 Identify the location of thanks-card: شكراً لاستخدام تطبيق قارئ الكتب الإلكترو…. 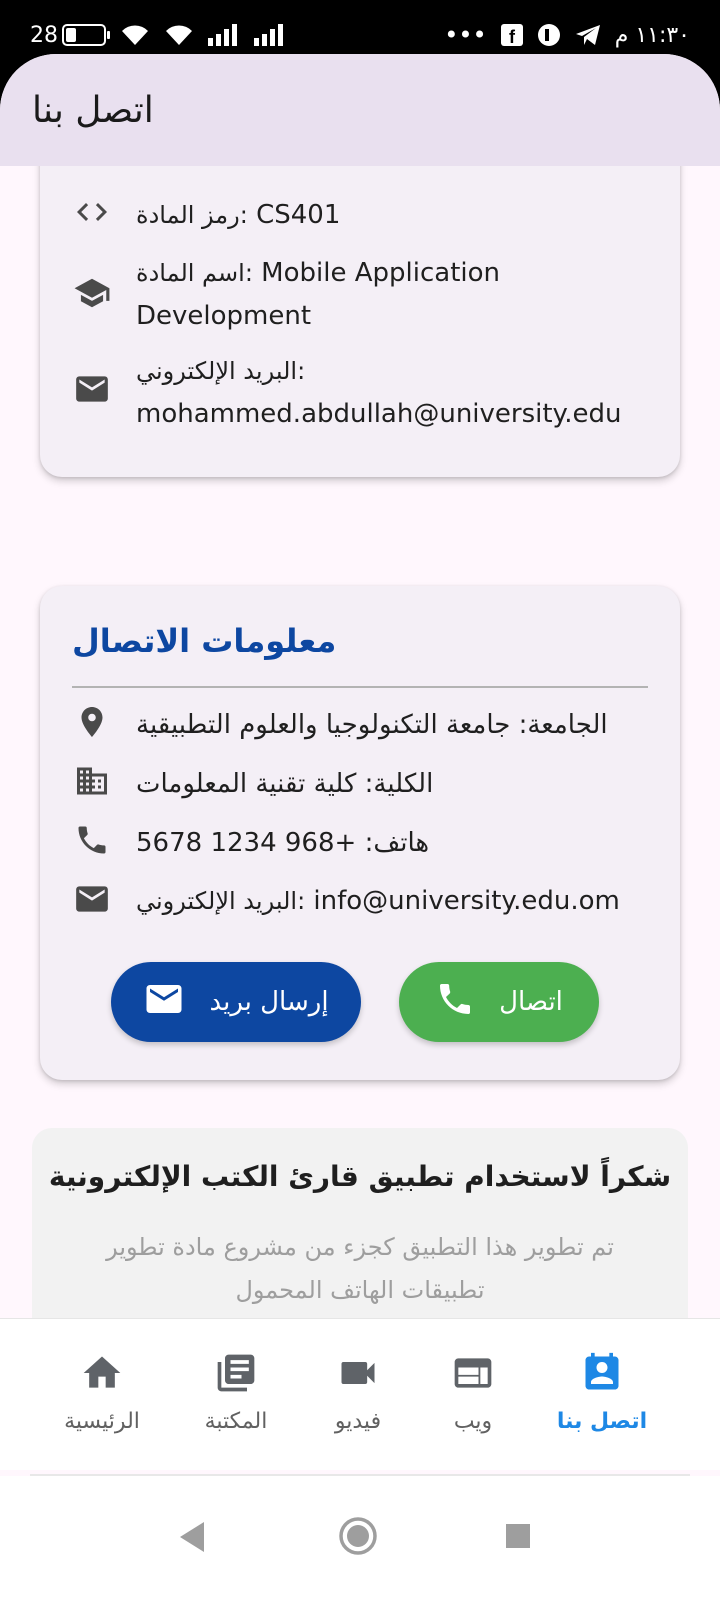
(360, 1235).